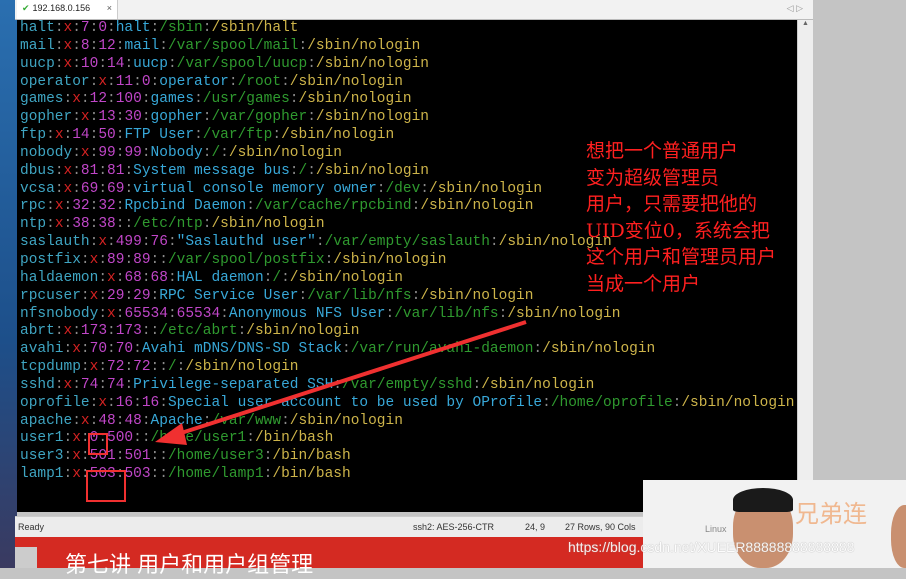 This screenshot has width=906, height=579. What do you see at coordinates (831, 514) in the screenshot?
I see `brand-logo: 兄弟连` at bounding box center [831, 514].